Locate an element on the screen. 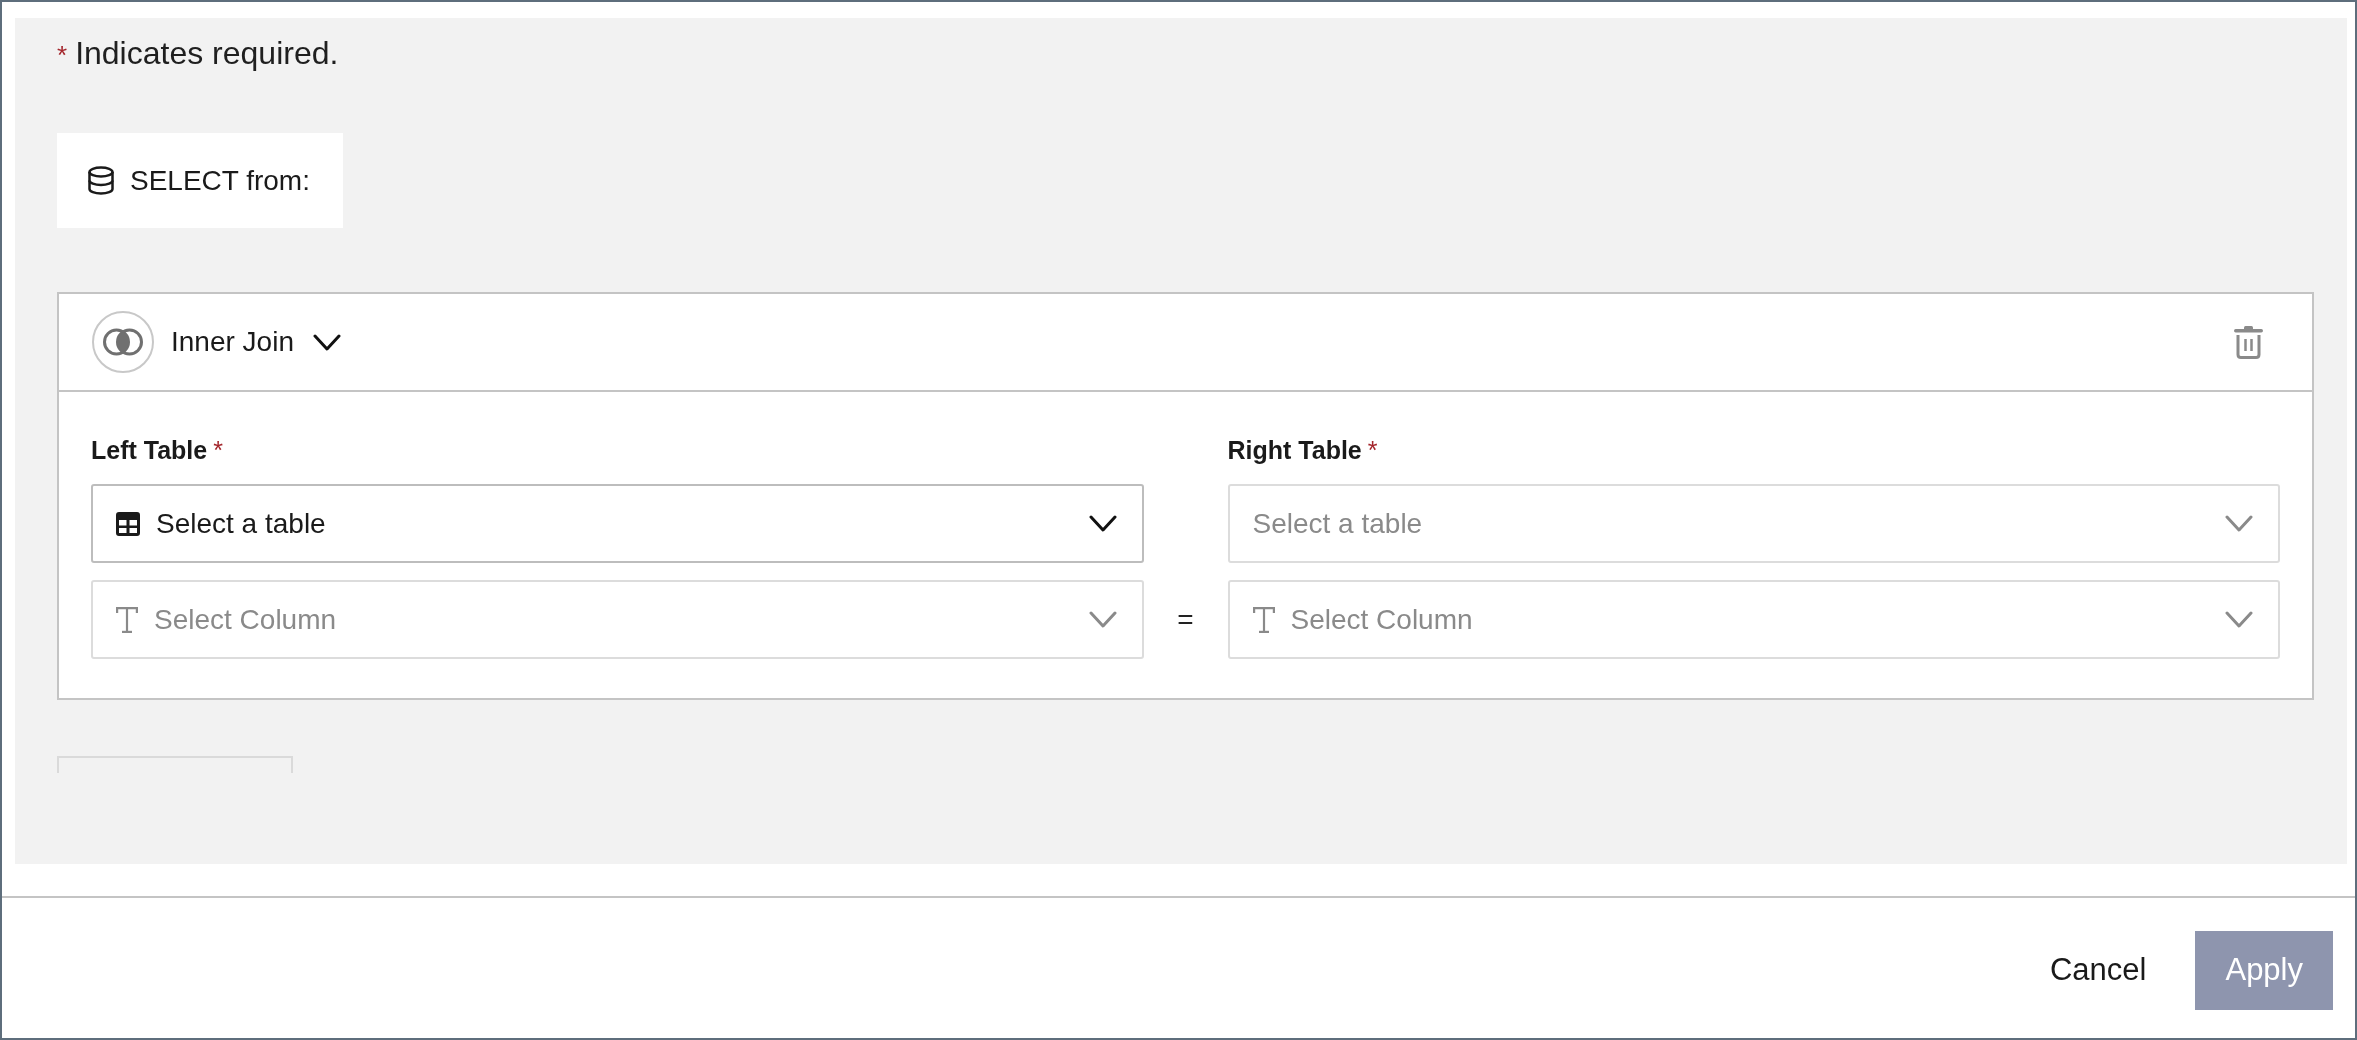  database-icon is located at coordinates (101, 180).